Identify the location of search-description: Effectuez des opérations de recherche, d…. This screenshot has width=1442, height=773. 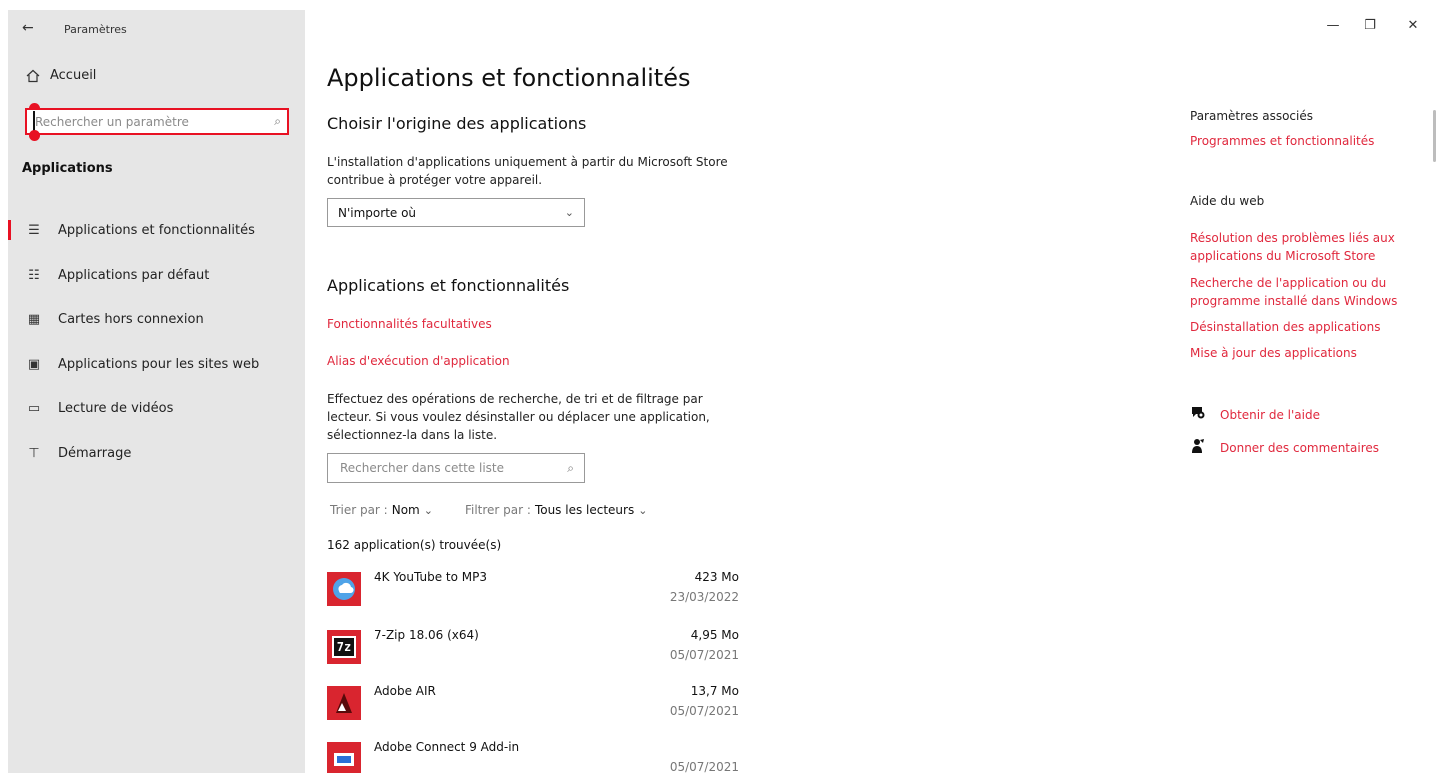
(518, 417).